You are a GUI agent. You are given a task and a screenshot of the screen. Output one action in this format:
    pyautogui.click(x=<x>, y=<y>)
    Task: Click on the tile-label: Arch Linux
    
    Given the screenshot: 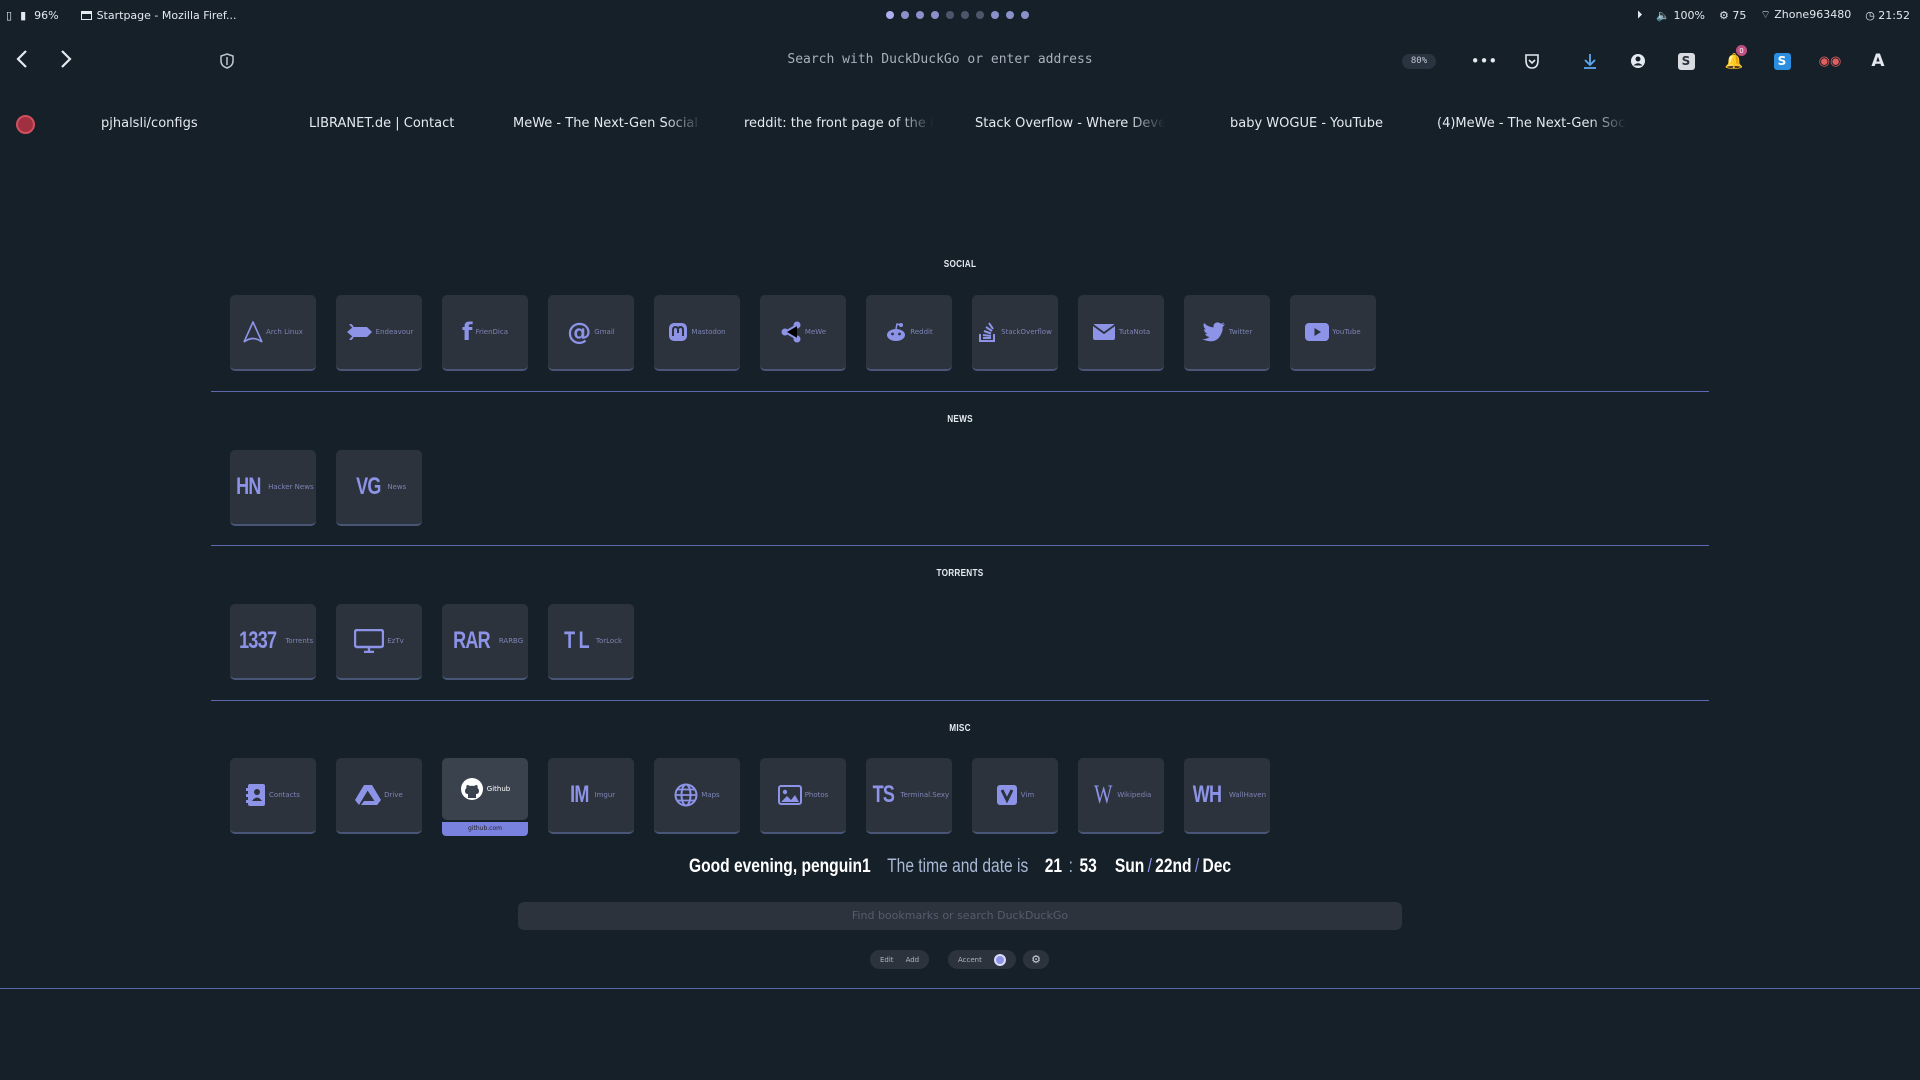 What is the action you would take?
    pyautogui.click(x=284, y=332)
    